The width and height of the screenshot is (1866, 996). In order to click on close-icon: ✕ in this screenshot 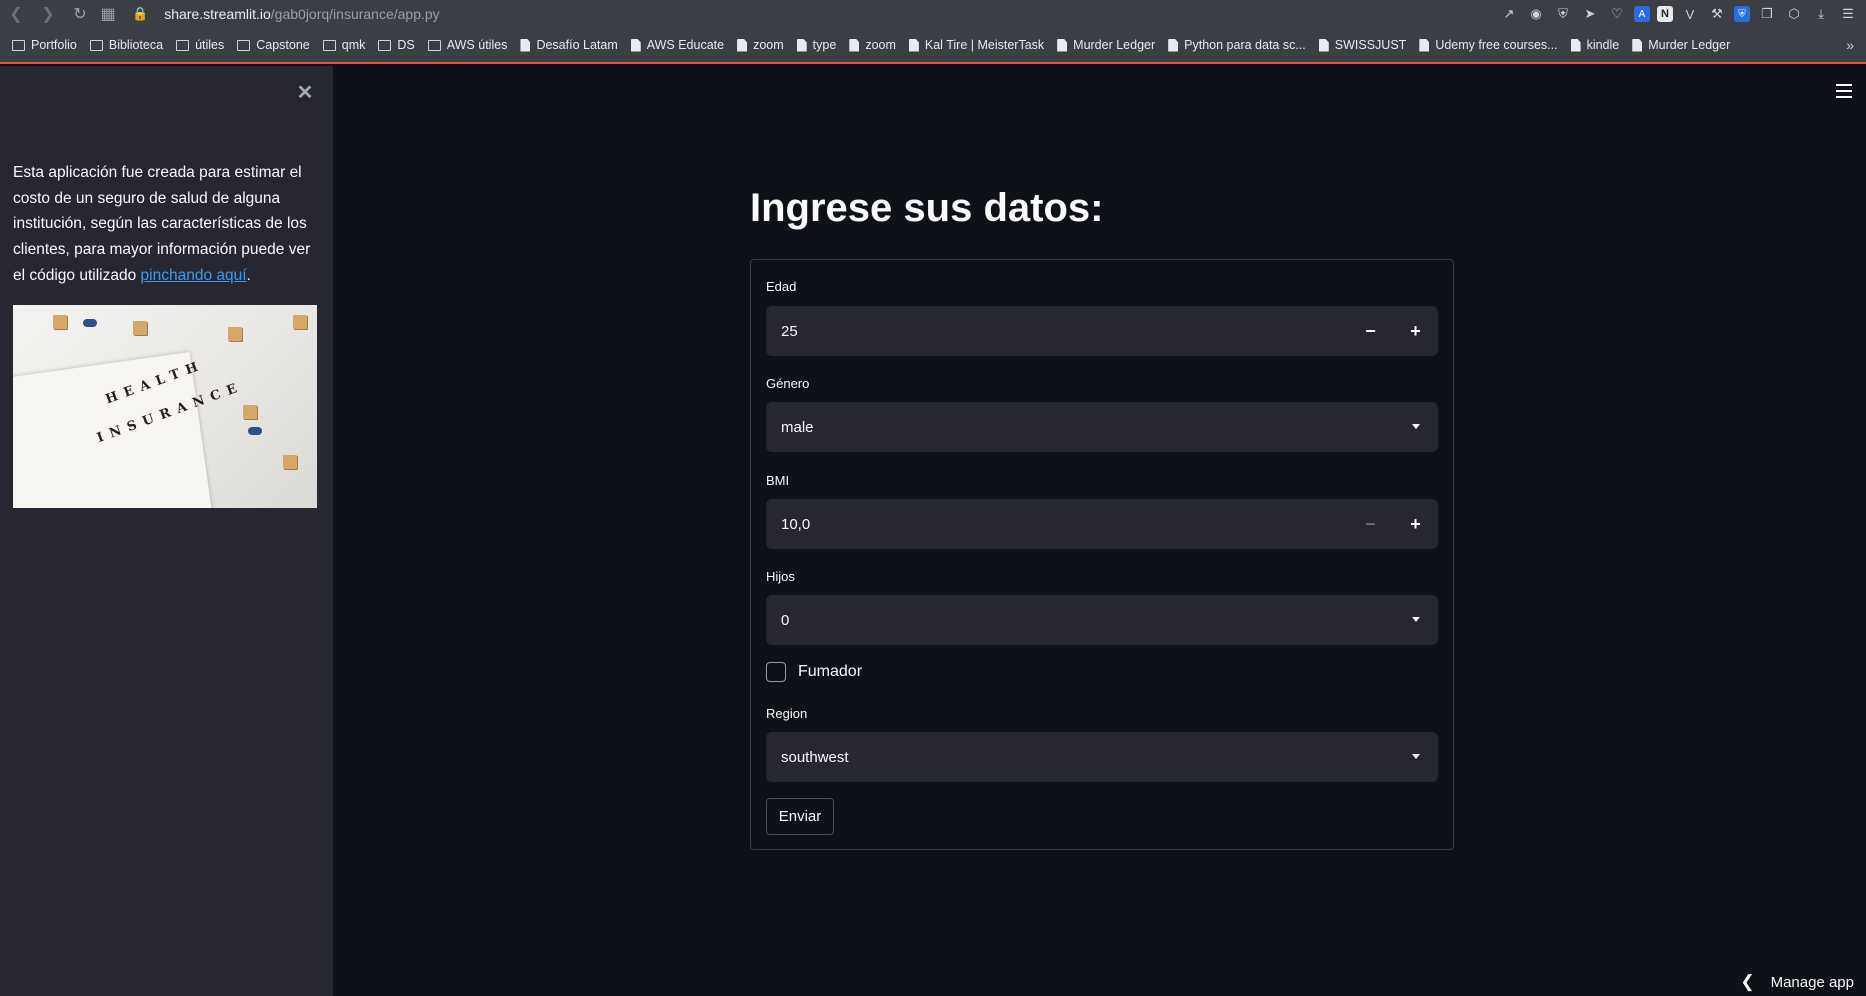, I will do `click(305, 92)`.